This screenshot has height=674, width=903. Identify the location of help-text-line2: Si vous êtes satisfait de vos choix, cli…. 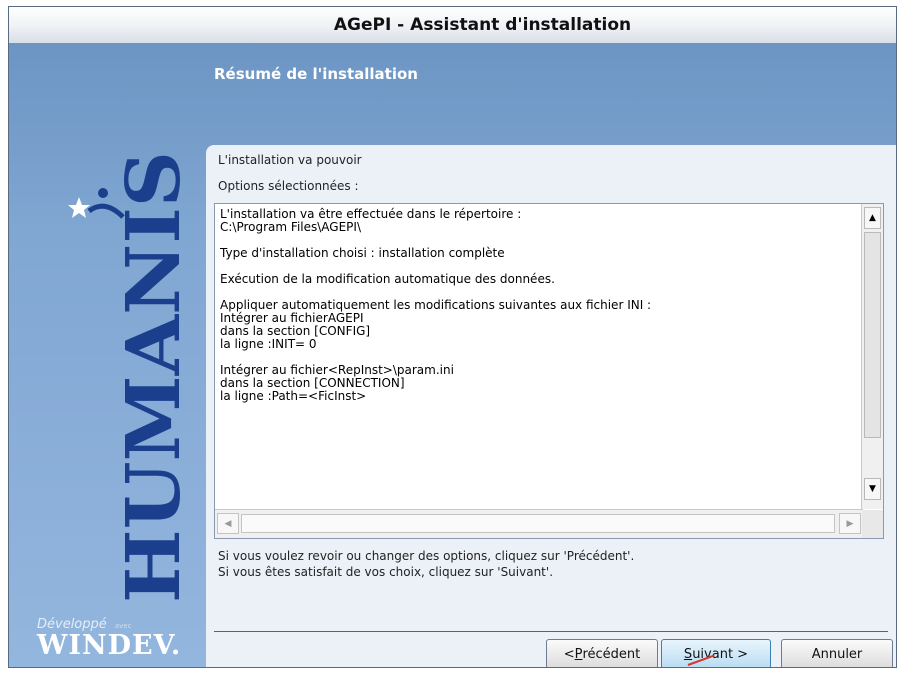
(386, 572).